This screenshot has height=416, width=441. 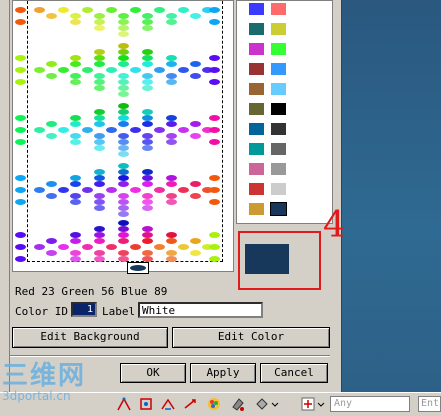 What do you see at coordinates (214, 404) in the screenshot?
I see `color-wheel-icon` at bounding box center [214, 404].